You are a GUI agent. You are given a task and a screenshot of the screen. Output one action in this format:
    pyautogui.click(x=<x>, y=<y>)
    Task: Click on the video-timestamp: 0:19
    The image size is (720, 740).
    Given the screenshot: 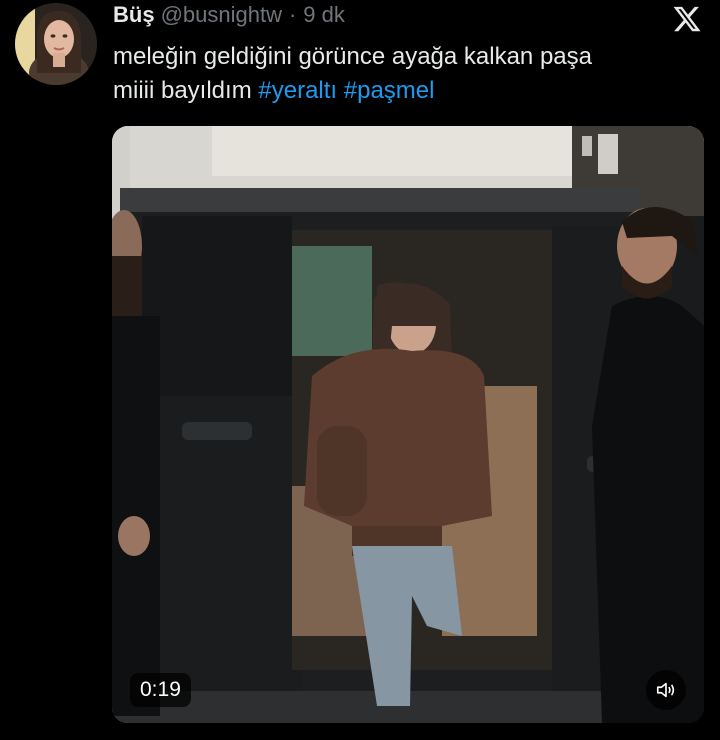 What is the action you would take?
    pyautogui.click(x=160, y=690)
    